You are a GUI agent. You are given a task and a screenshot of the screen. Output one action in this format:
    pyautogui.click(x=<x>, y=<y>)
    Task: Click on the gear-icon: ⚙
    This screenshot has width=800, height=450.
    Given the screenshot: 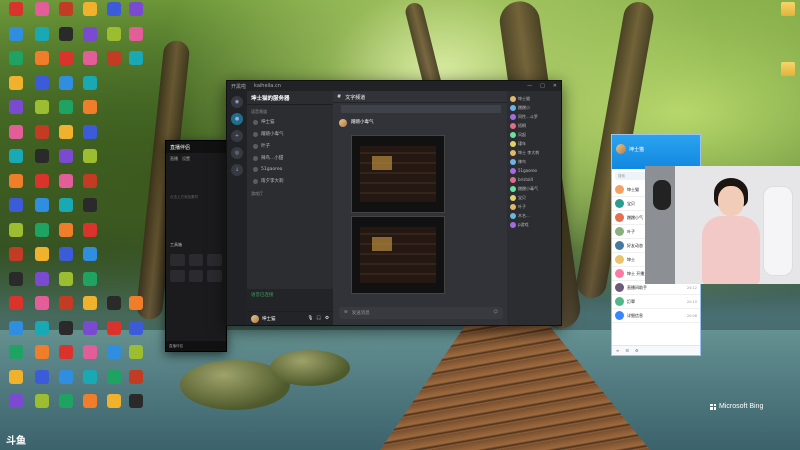 What is the action you would take?
    pyautogui.click(x=327, y=318)
    